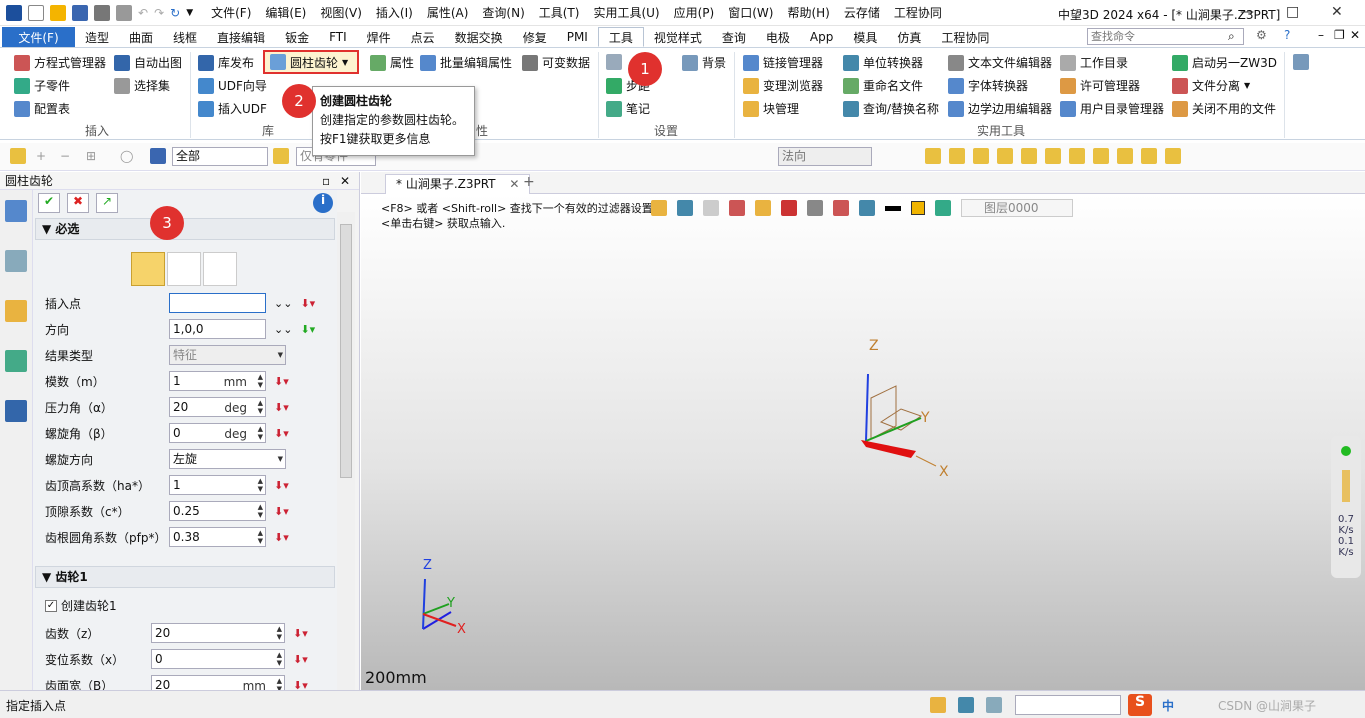 The height and width of the screenshot is (718, 1365). I want to click on filter-toggle-icon, so click(281, 156).